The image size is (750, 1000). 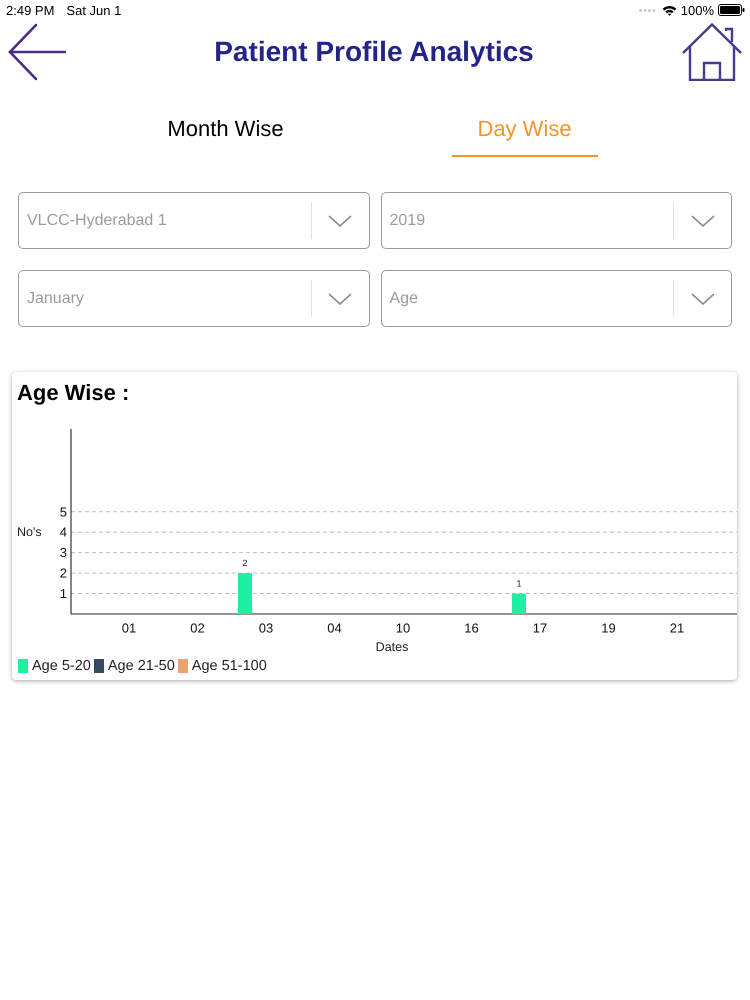 What do you see at coordinates (229, 666) in the screenshot?
I see `legend-label: Age 51-100` at bounding box center [229, 666].